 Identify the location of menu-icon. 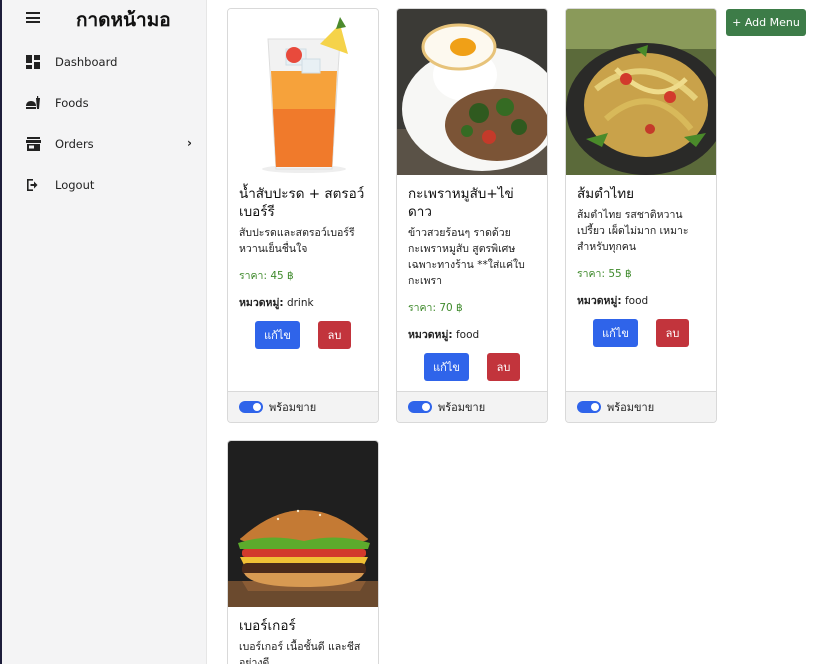
(33, 17).